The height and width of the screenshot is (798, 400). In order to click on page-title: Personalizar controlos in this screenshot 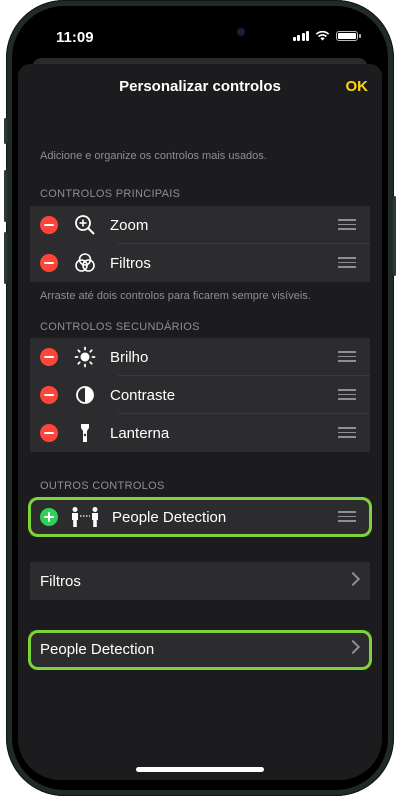, I will do `click(200, 86)`.